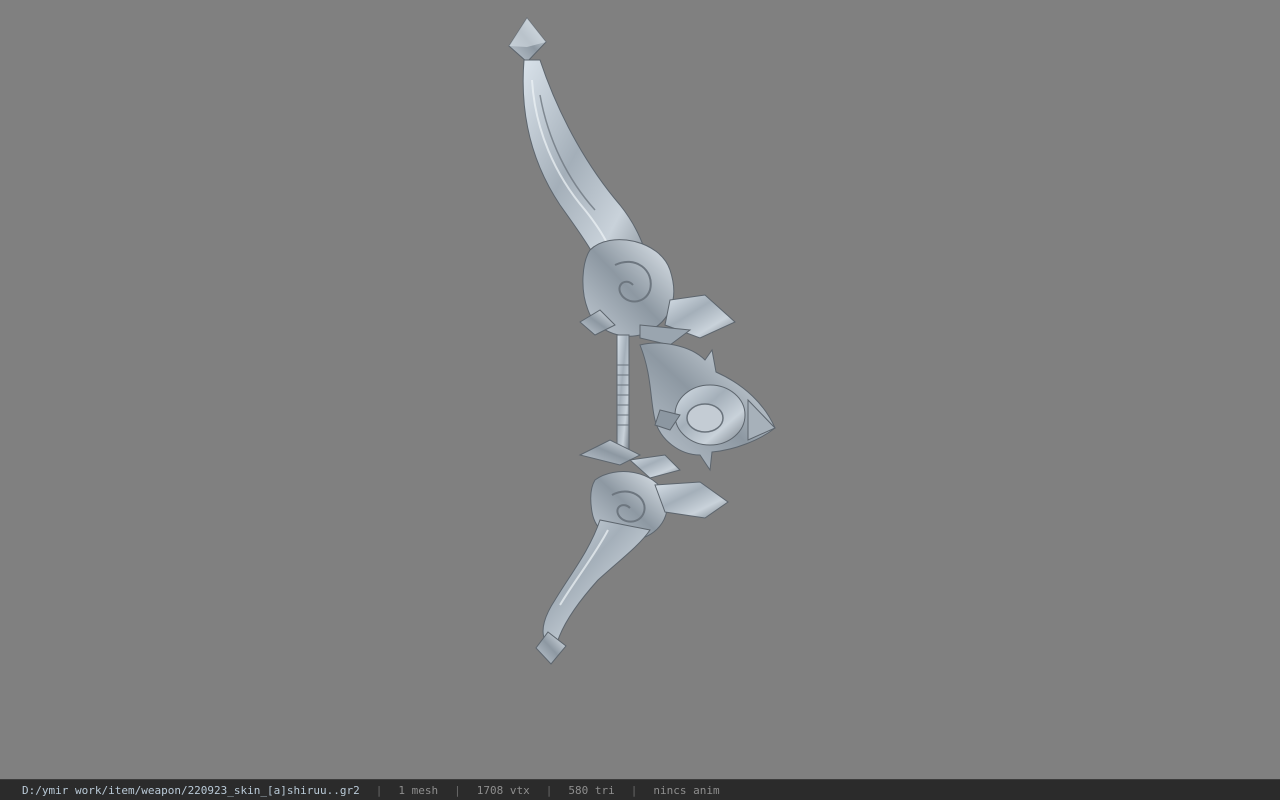 Image resolution: width=1280 pixels, height=800 pixels. What do you see at coordinates (591, 790) in the screenshot?
I see `triangle-count: 580 tri` at bounding box center [591, 790].